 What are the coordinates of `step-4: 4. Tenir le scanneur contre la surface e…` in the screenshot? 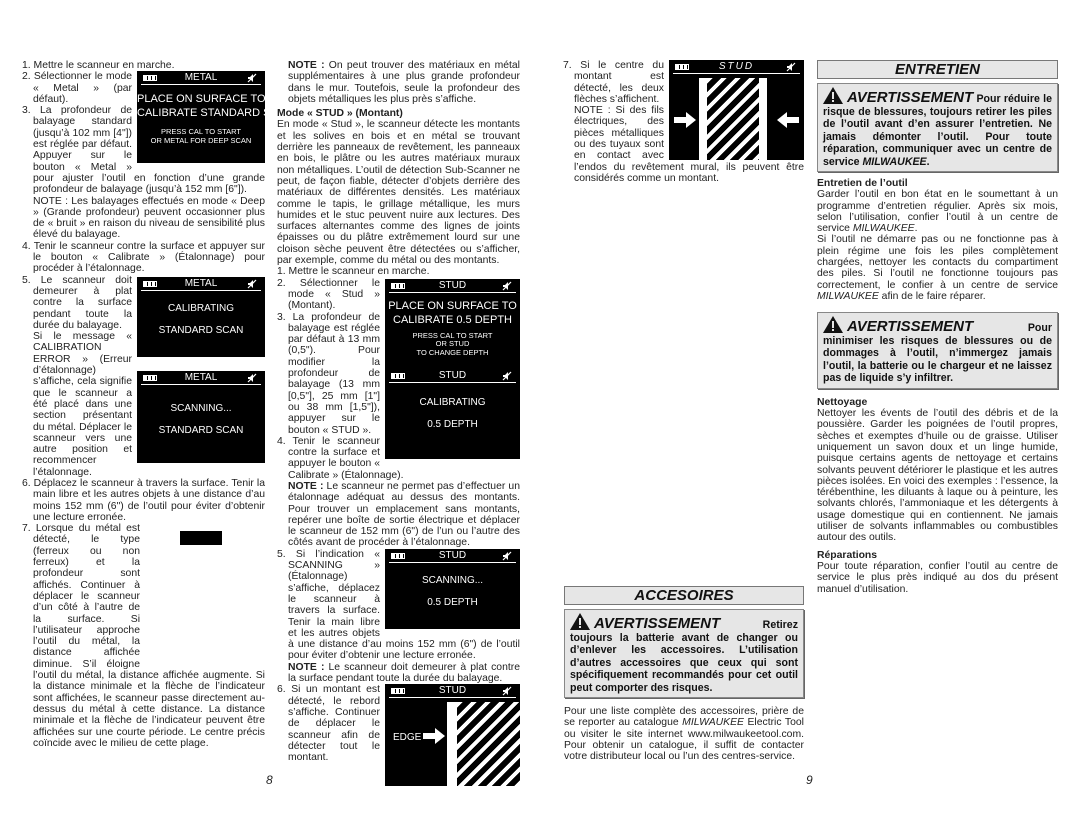 It's located at (143, 257).